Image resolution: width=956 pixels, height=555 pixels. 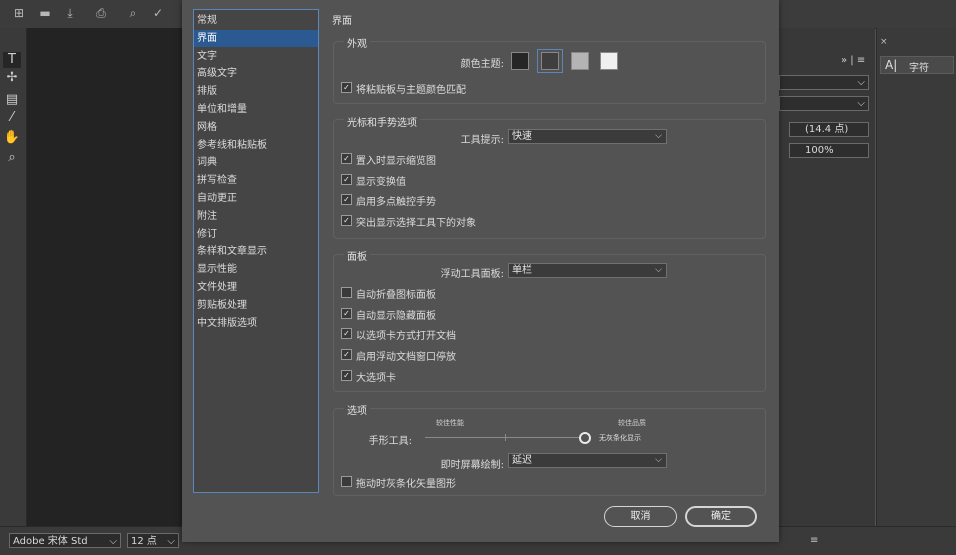 I want to click on font-size-select: 12 点 ⌵, so click(x=153, y=540).